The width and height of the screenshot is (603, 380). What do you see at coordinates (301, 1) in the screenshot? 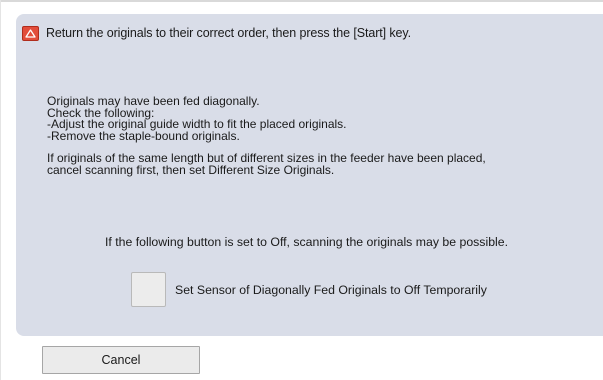
I see `top-divider` at bounding box center [301, 1].